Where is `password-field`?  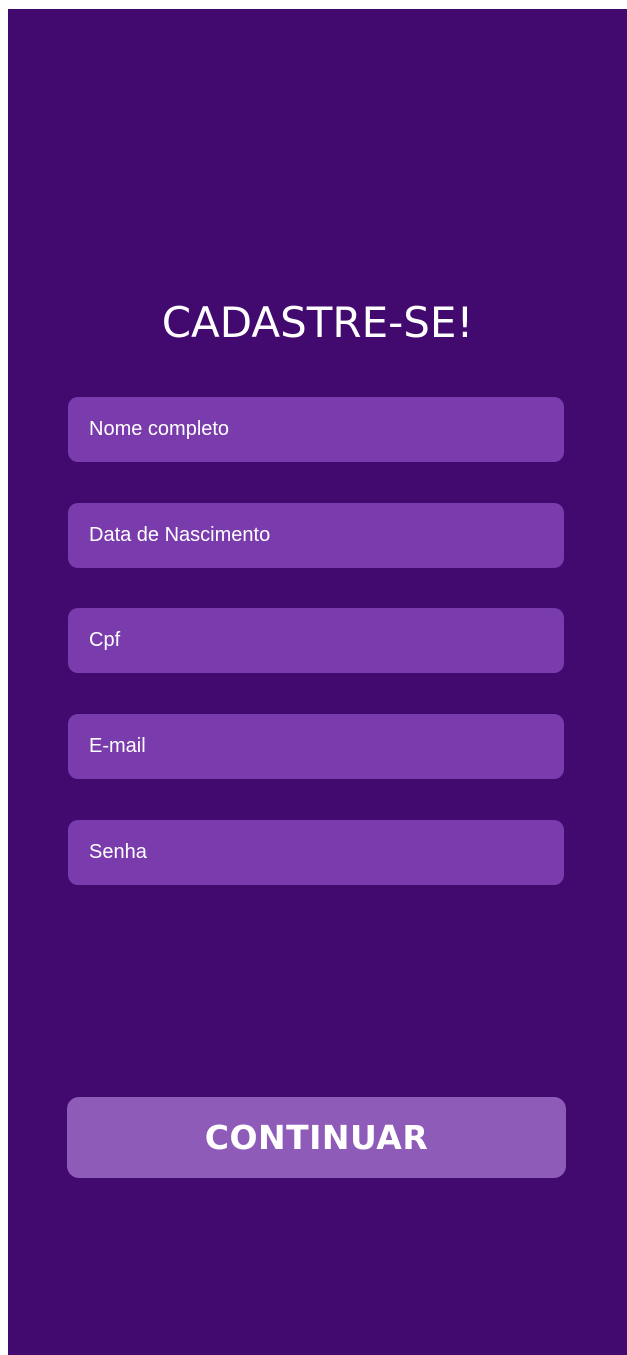
password-field is located at coordinates (316, 852).